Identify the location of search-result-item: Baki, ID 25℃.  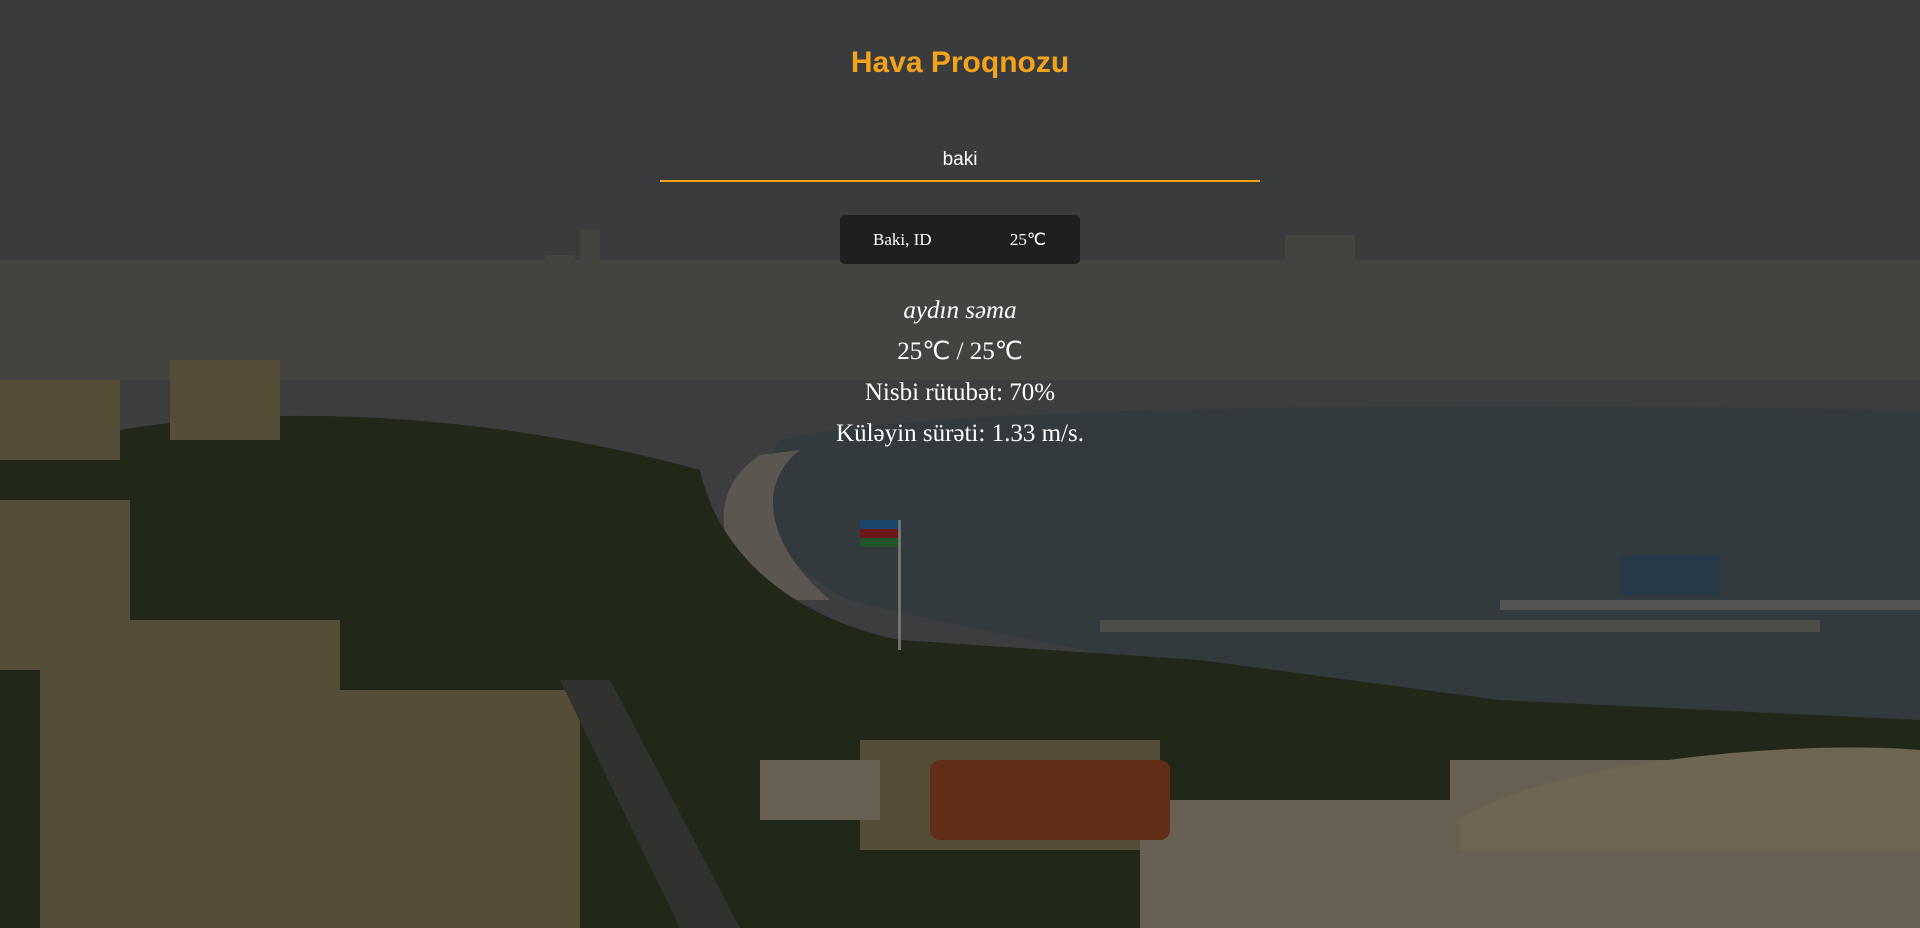
(960, 239).